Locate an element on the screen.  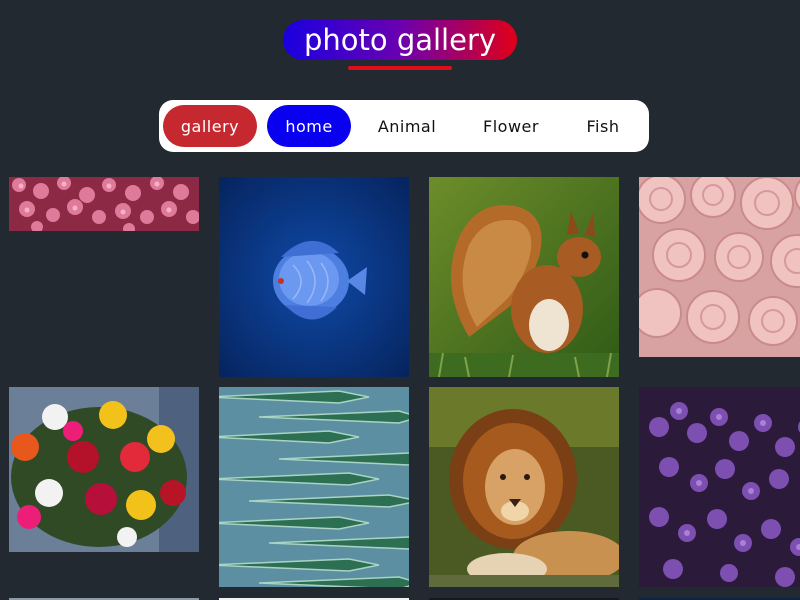
photo-pink-flowers is located at coordinates (104, 204).